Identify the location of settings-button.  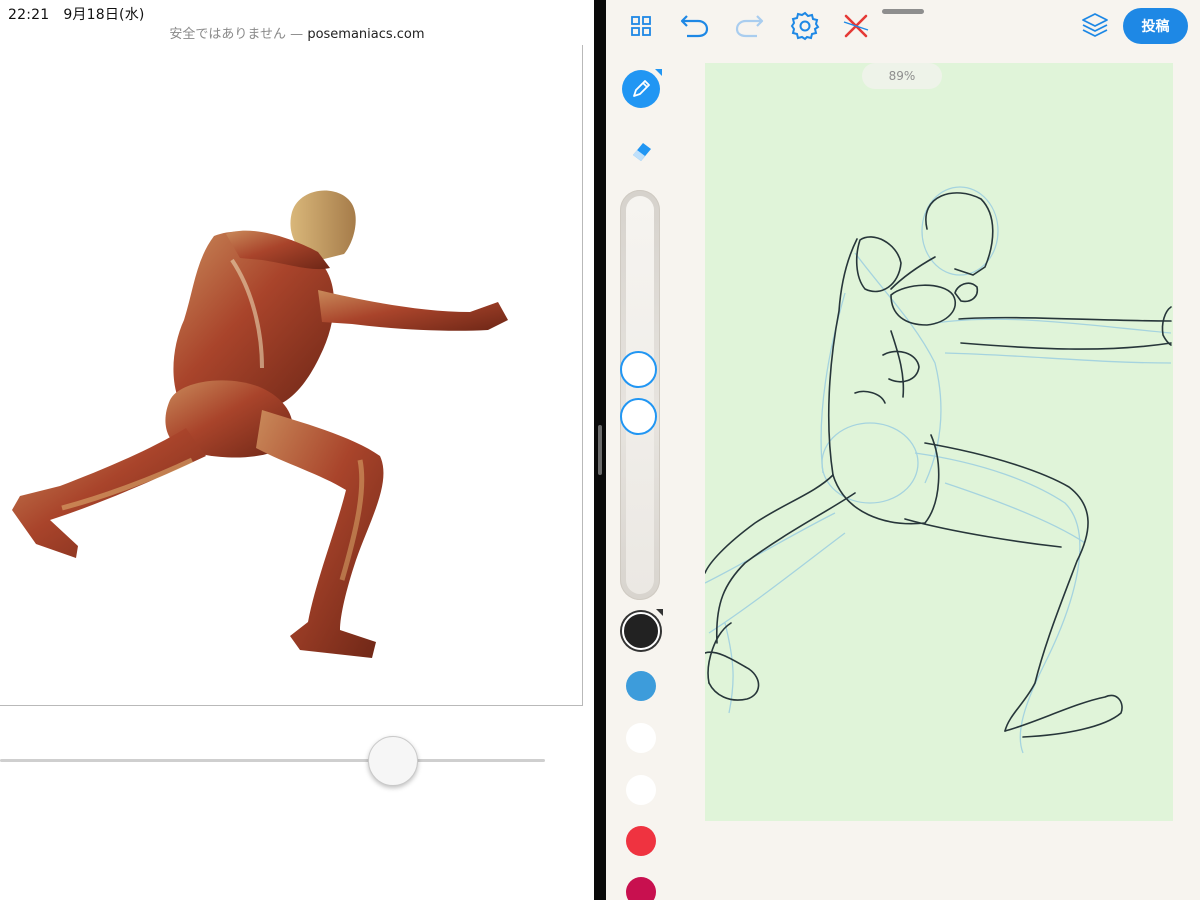
(805, 26).